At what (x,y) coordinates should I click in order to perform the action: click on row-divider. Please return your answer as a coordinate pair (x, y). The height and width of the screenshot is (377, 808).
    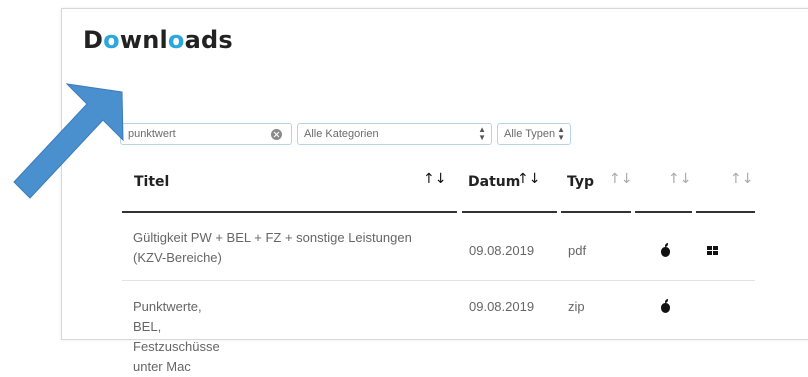
    Looking at the image, I should click on (438, 280).